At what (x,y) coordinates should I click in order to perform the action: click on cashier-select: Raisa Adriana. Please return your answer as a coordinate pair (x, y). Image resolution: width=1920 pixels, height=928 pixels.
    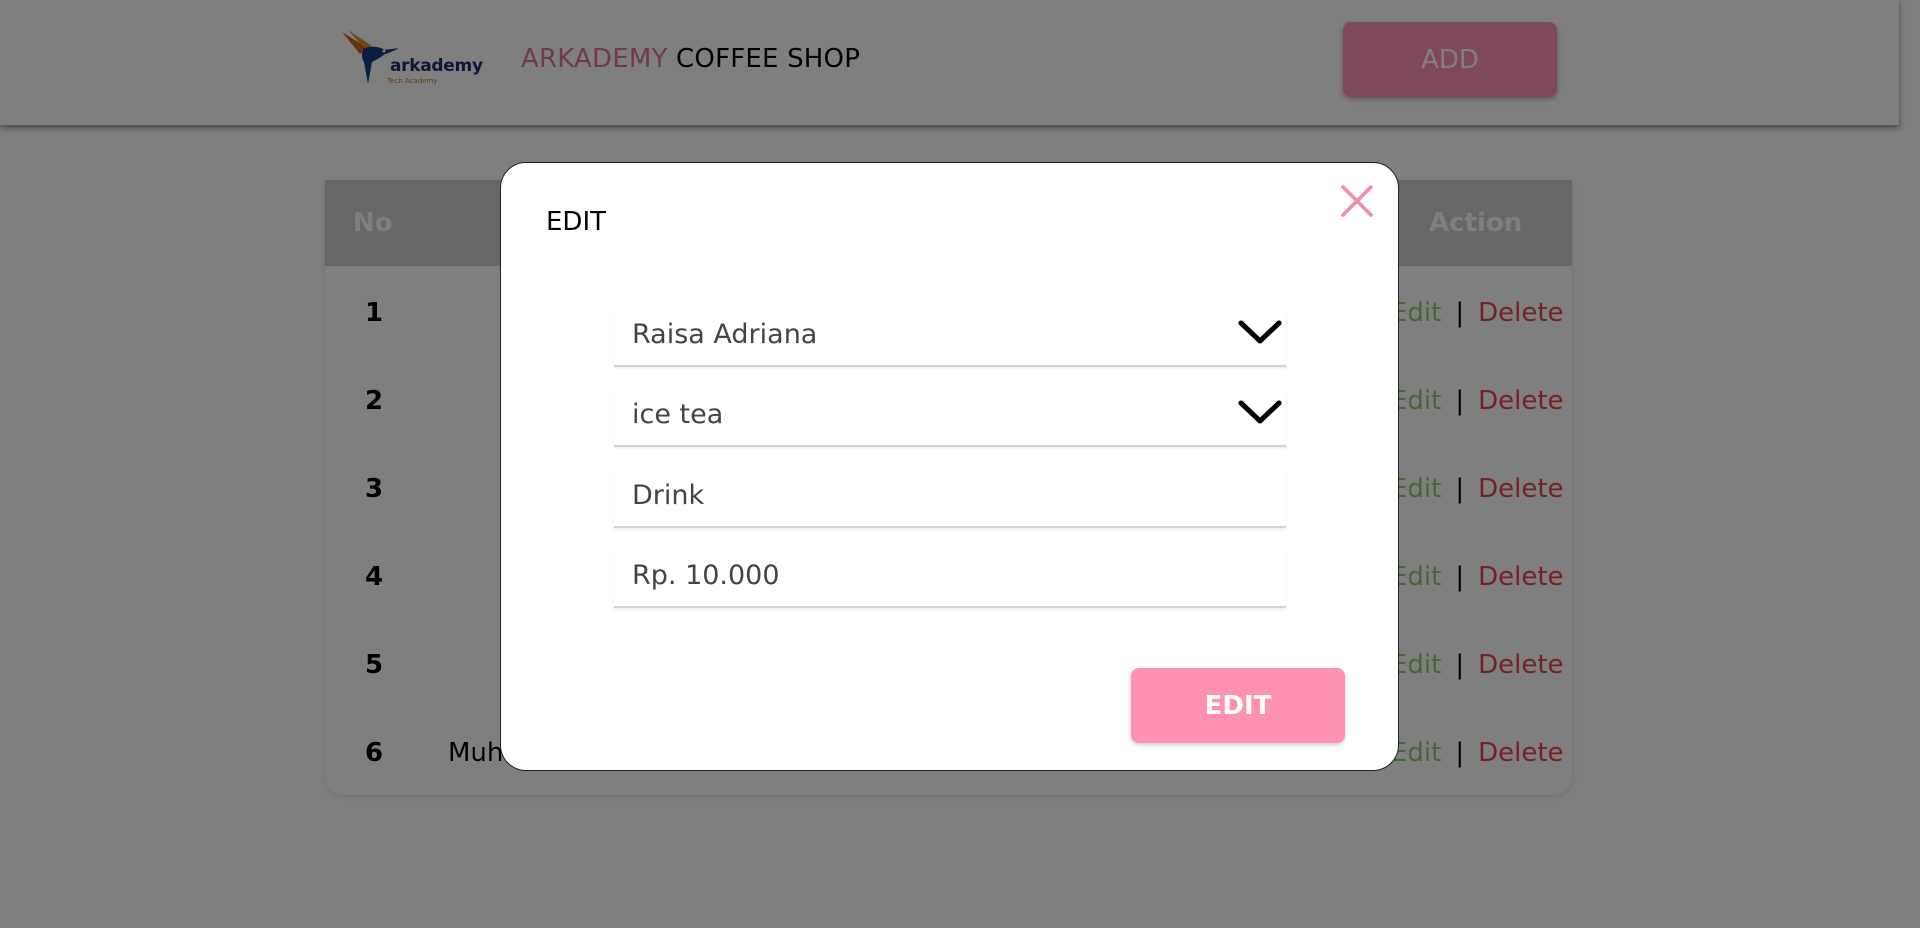
    Looking at the image, I should click on (950, 337).